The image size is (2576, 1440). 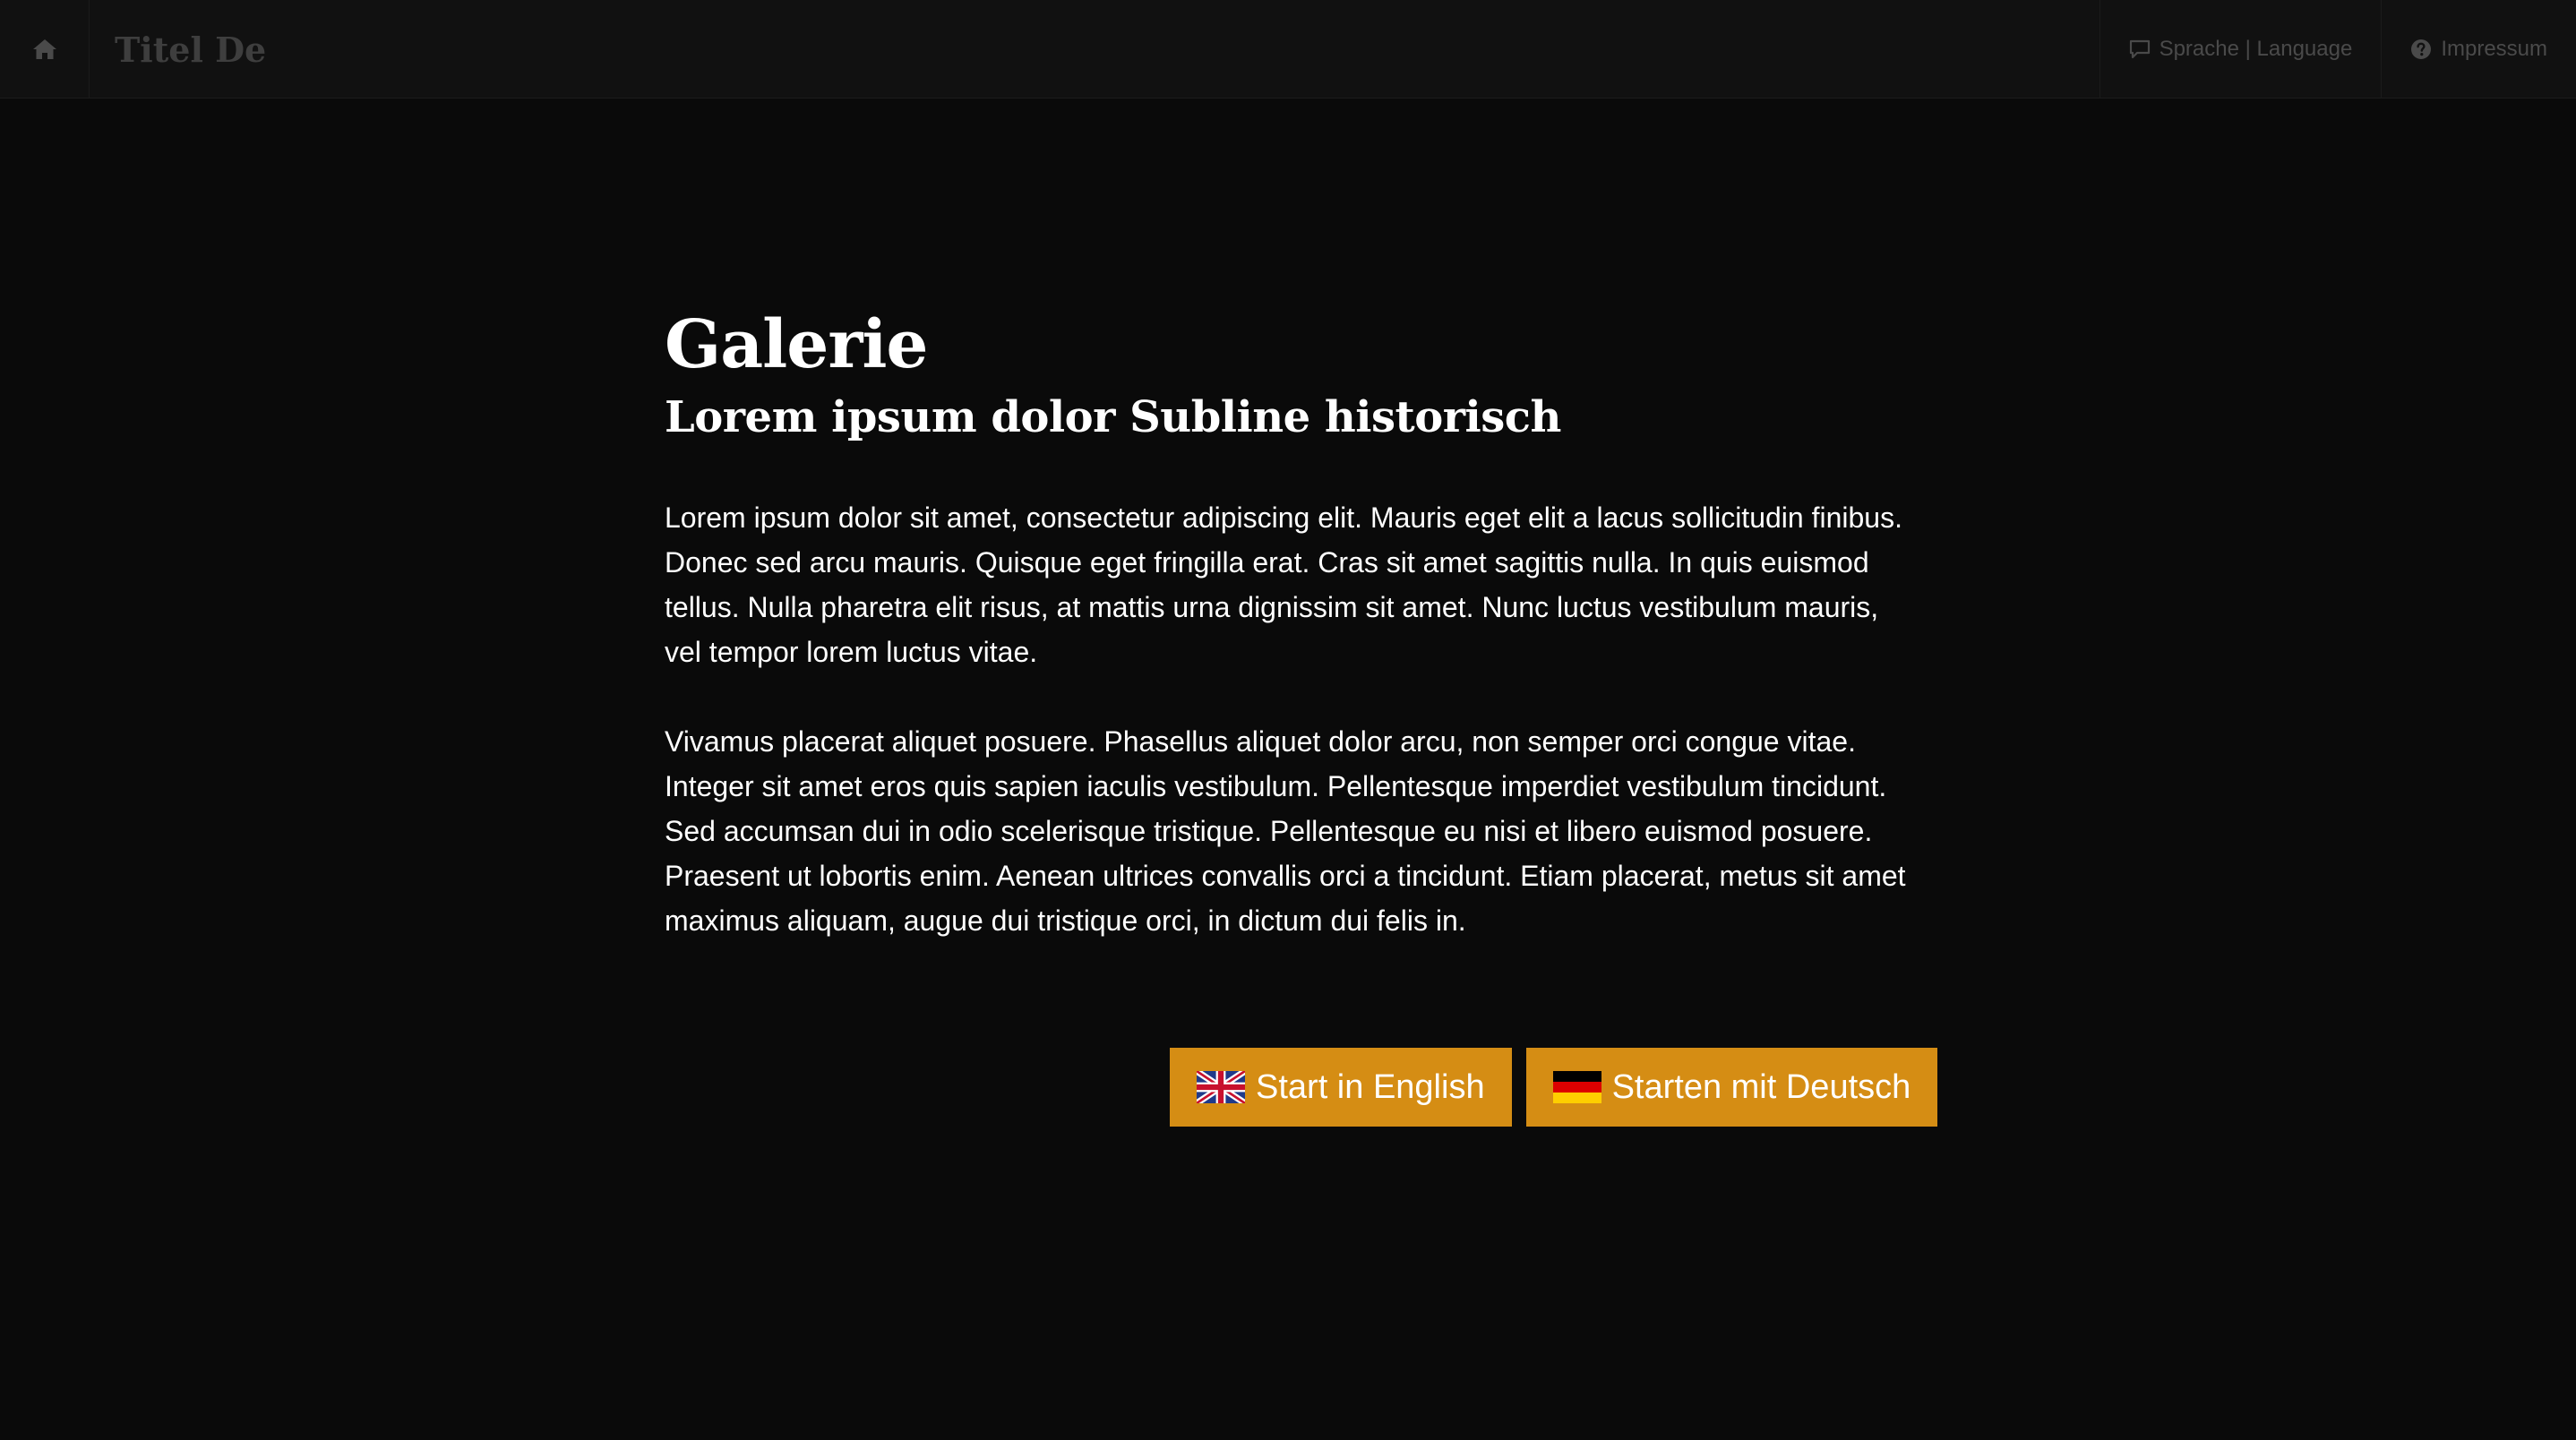 I want to click on imprint-link-label: Impressum, so click(x=2494, y=49).